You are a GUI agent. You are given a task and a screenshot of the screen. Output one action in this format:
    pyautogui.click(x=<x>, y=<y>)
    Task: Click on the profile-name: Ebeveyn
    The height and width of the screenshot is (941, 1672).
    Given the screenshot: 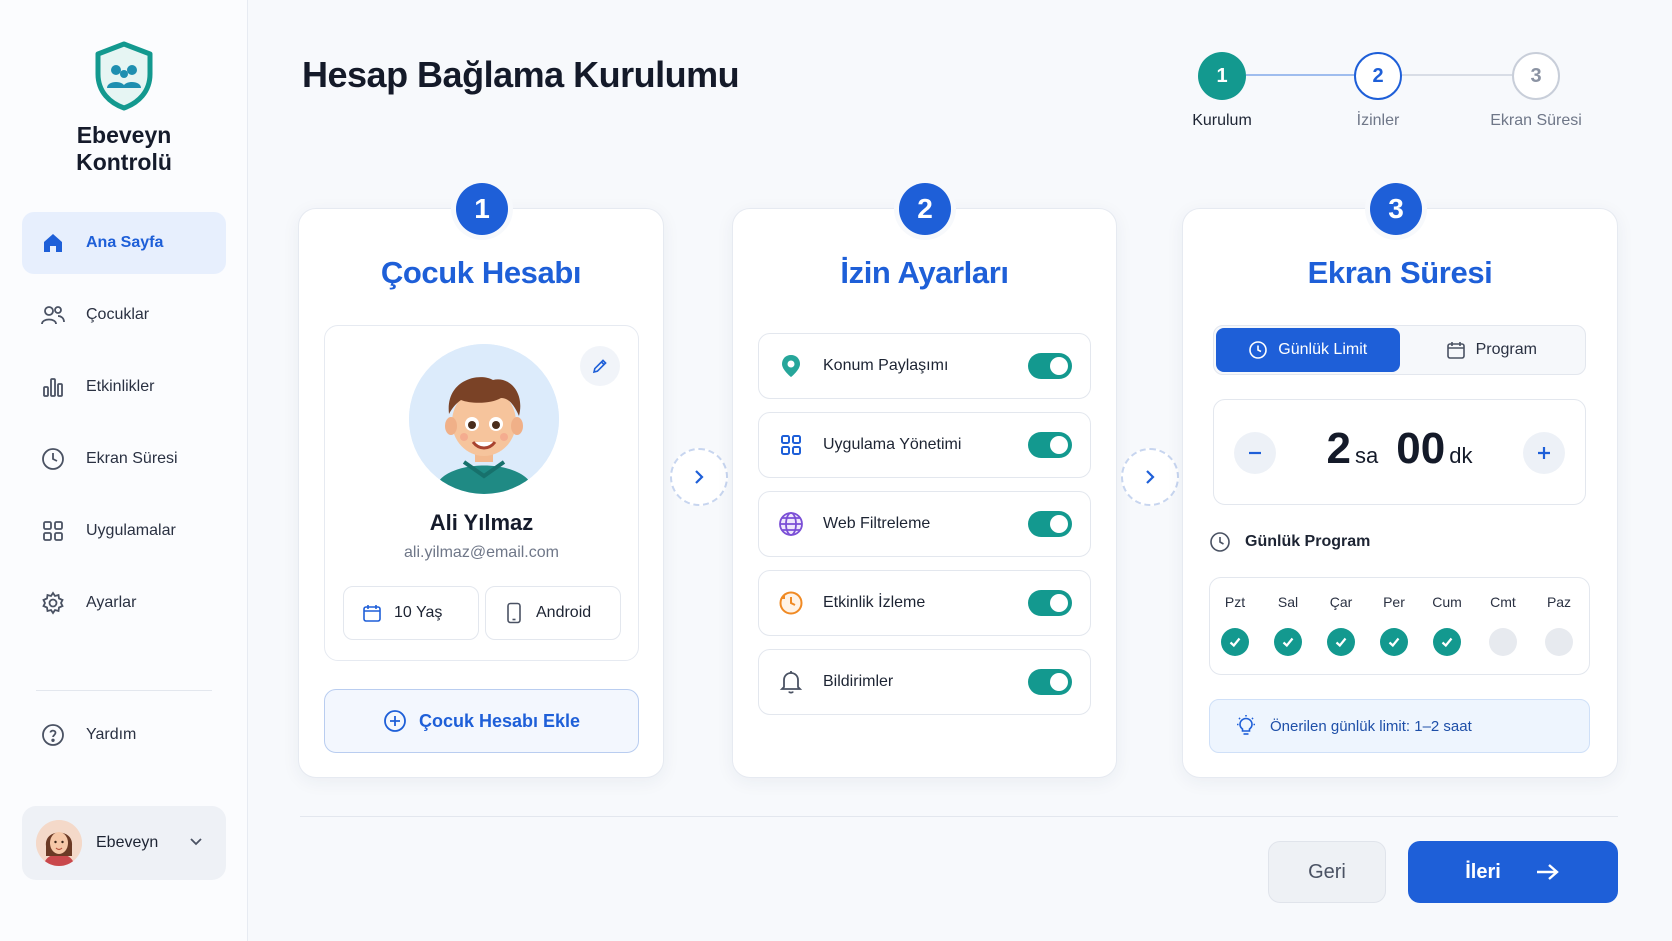 What is the action you would take?
    pyautogui.click(x=127, y=842)
    